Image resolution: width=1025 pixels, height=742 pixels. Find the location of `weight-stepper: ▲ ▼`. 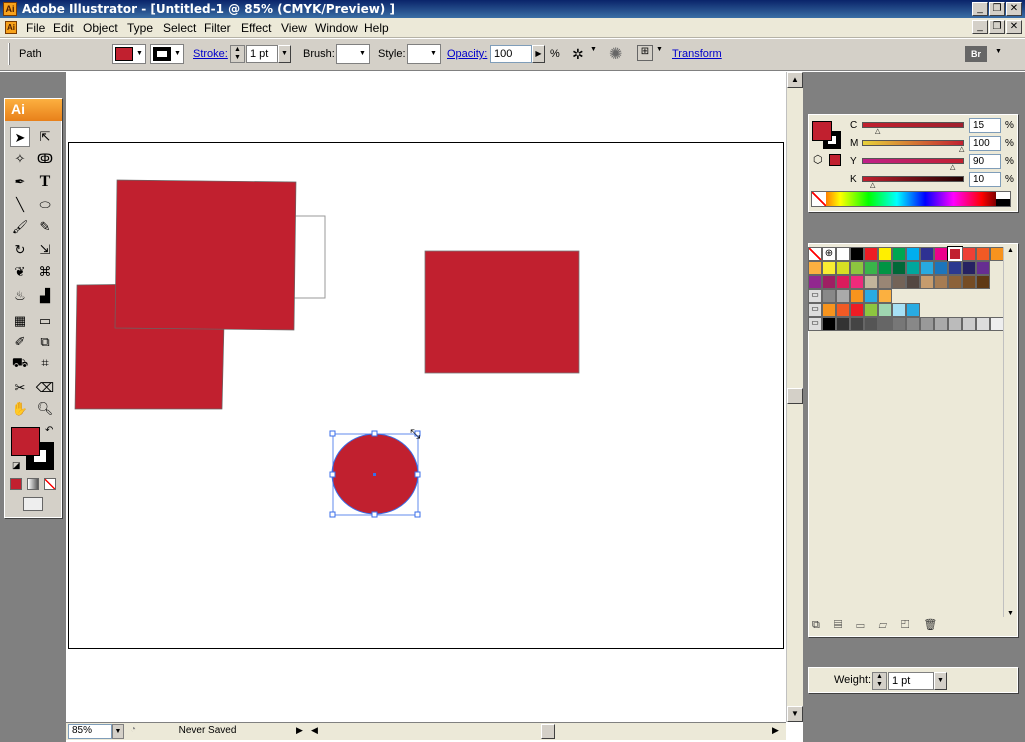

weight-stepper: ▲ ▼ is located at coordinates (879, 681).